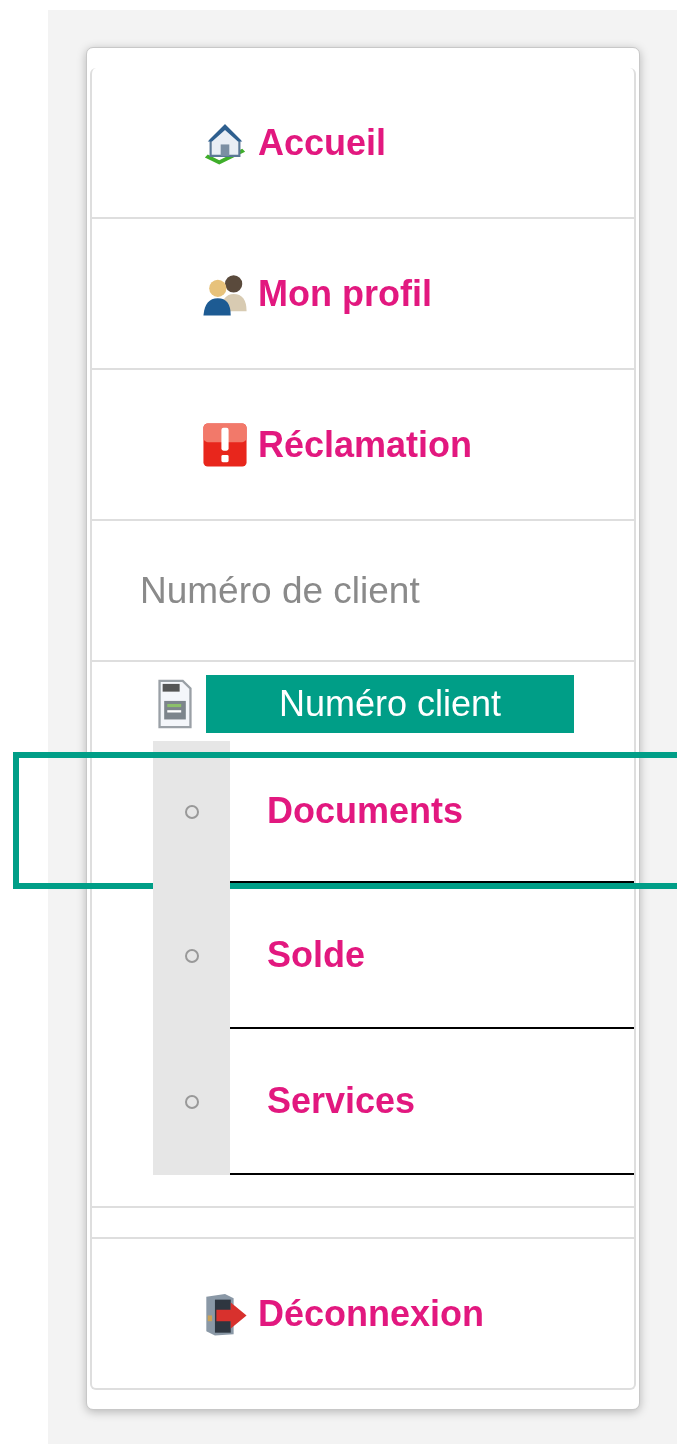  I want to click on logout-link: Déconnexion, so click(363, 1313).